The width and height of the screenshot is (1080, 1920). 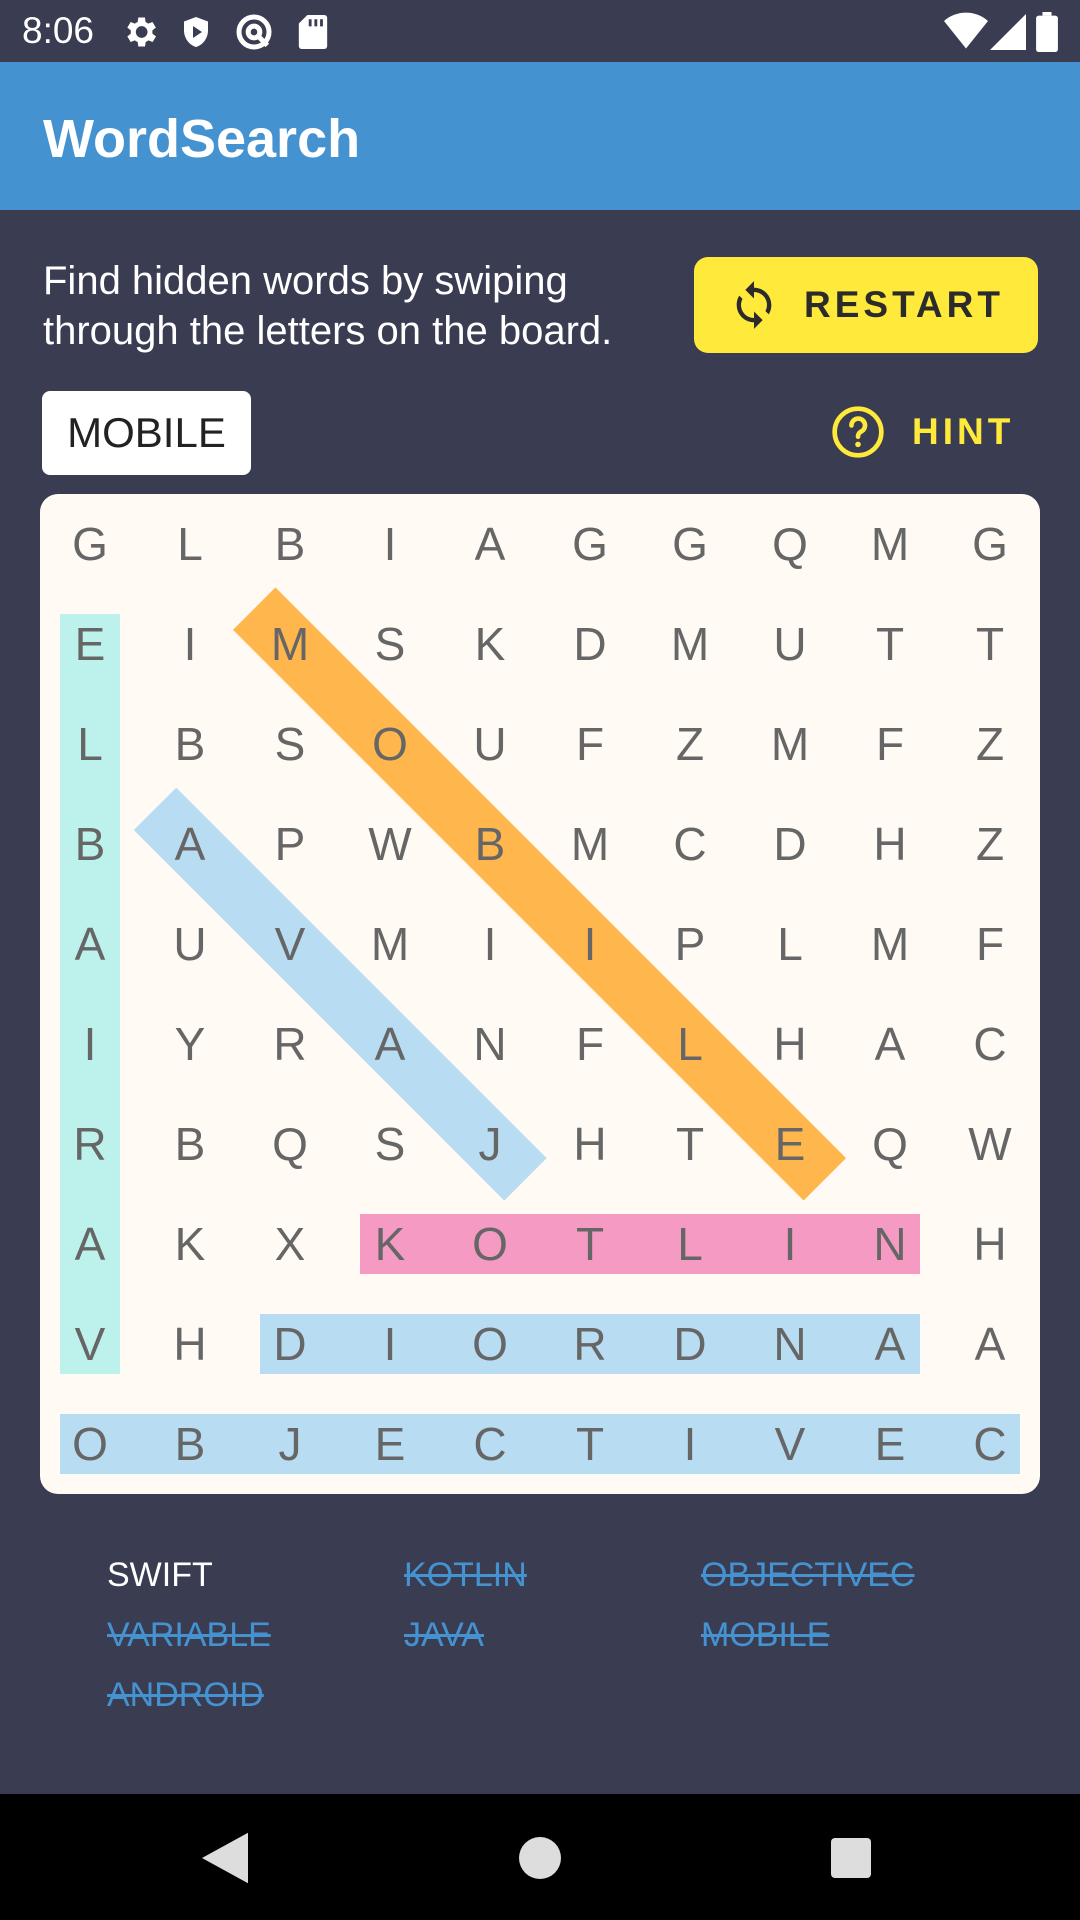 I want to click on grid-cell: X, so click(x=290, y=1244).